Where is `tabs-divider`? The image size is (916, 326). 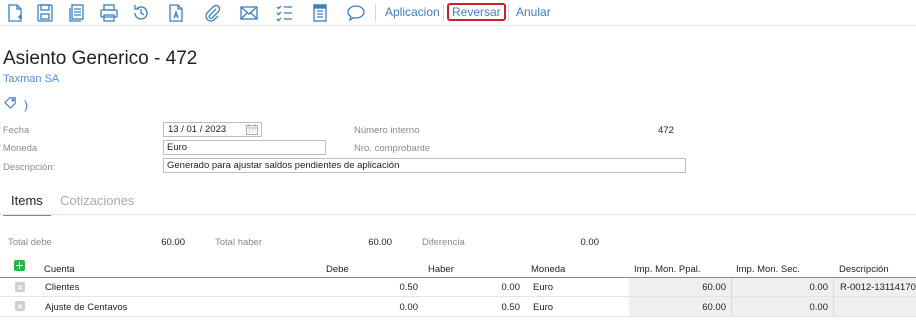
tabs-divider is located at coordinates (458, 214).